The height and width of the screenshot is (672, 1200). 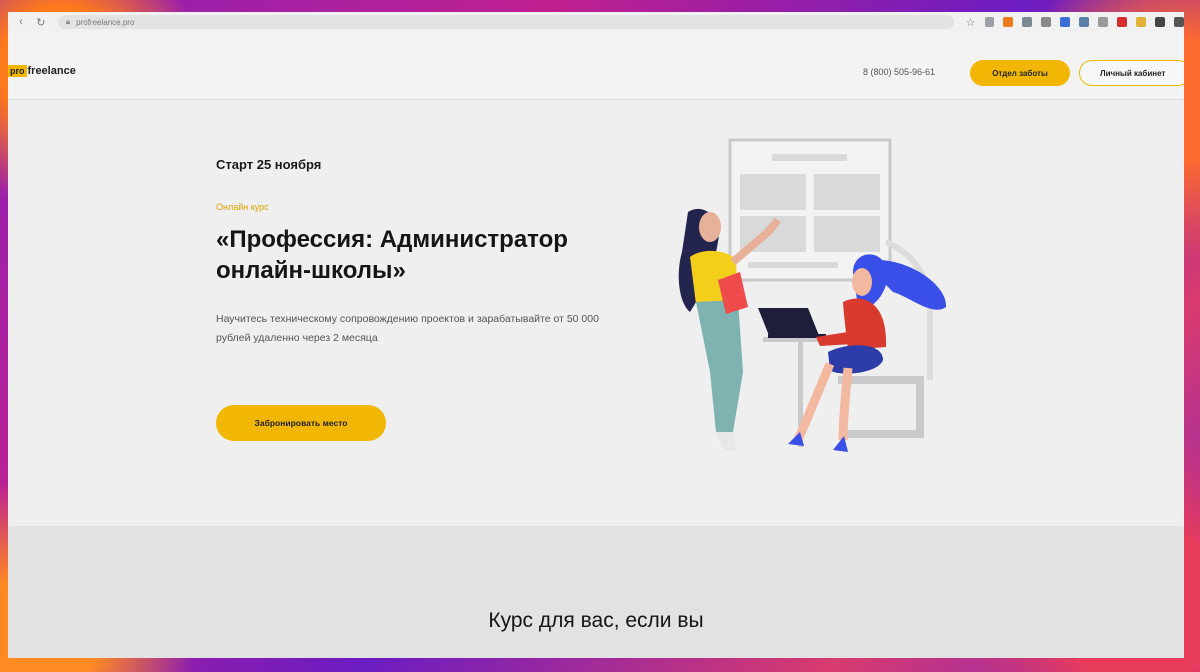 What do you see at coordinates (242, 207) in the screenshot?
I see `course-tag: Онлайн курс` at bounding box center [242, 207].